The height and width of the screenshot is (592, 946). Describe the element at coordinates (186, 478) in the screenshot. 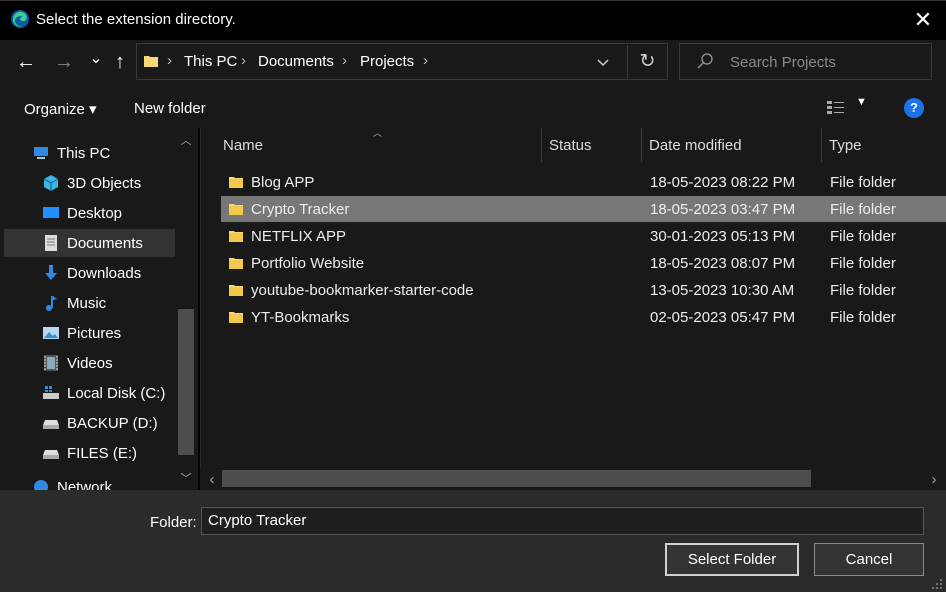

I see `scroll-down-arrow: ﹀` at that location.